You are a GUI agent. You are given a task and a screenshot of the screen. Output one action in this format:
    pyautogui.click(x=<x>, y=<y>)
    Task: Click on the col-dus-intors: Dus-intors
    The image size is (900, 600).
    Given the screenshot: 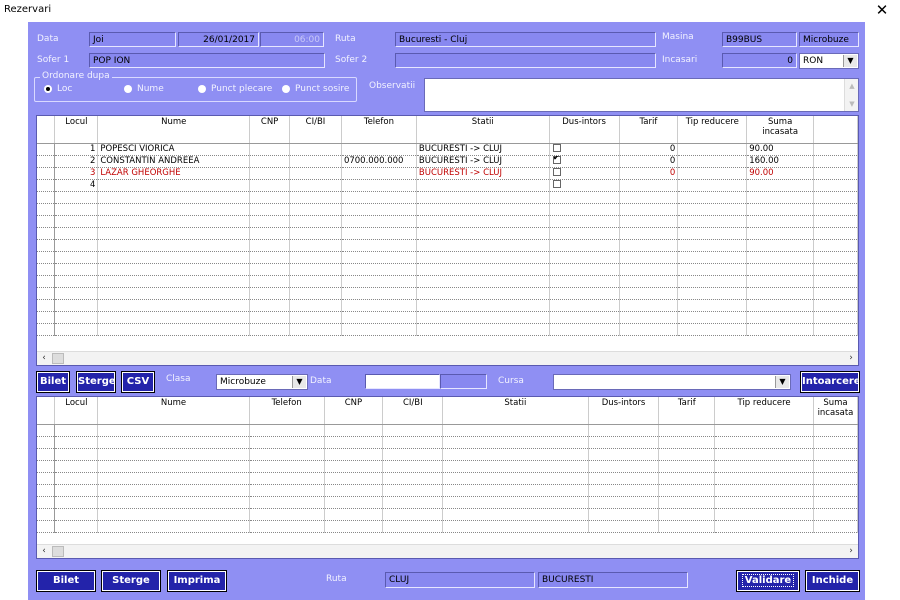 What is the action you would take?
    pyautogui.click(x=584, y=130)
    